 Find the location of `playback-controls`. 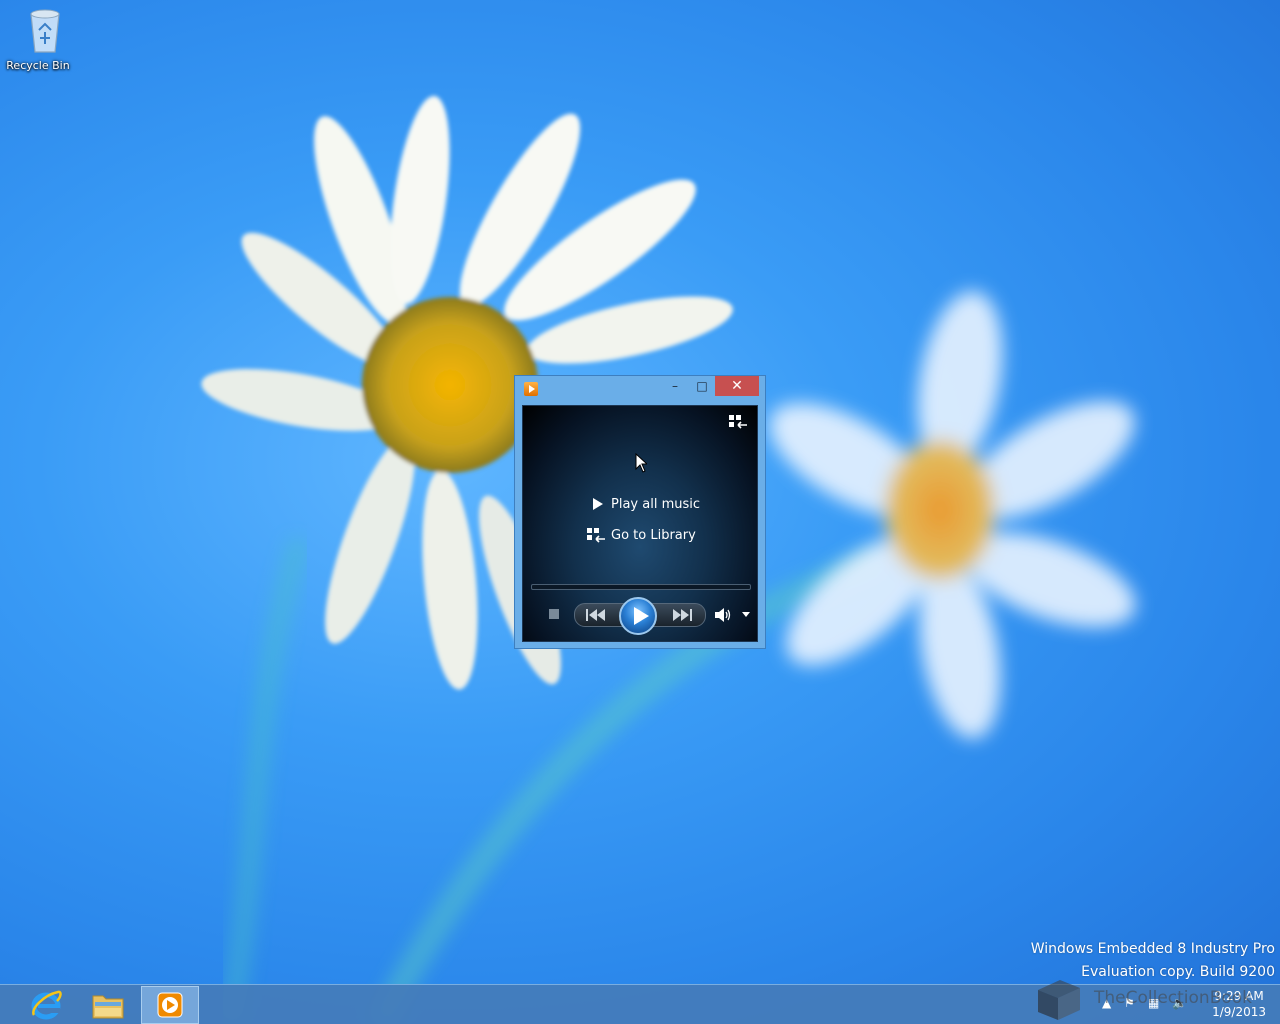

playback-controls is located at coordinates (641, 616).